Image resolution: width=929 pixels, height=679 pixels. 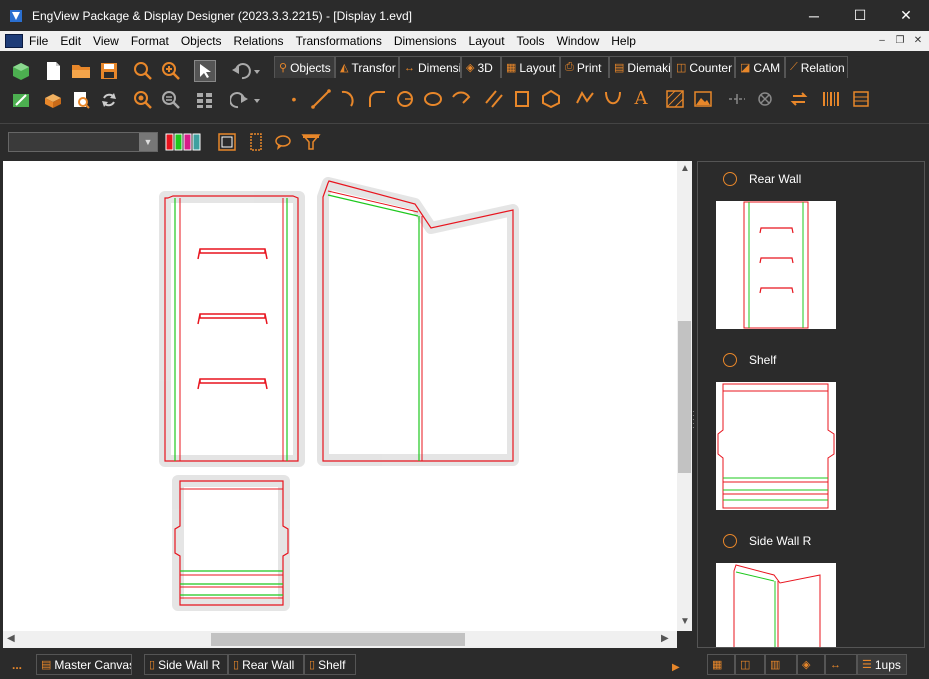 I want to click on fillet-icon, so click(x=377, y=99).